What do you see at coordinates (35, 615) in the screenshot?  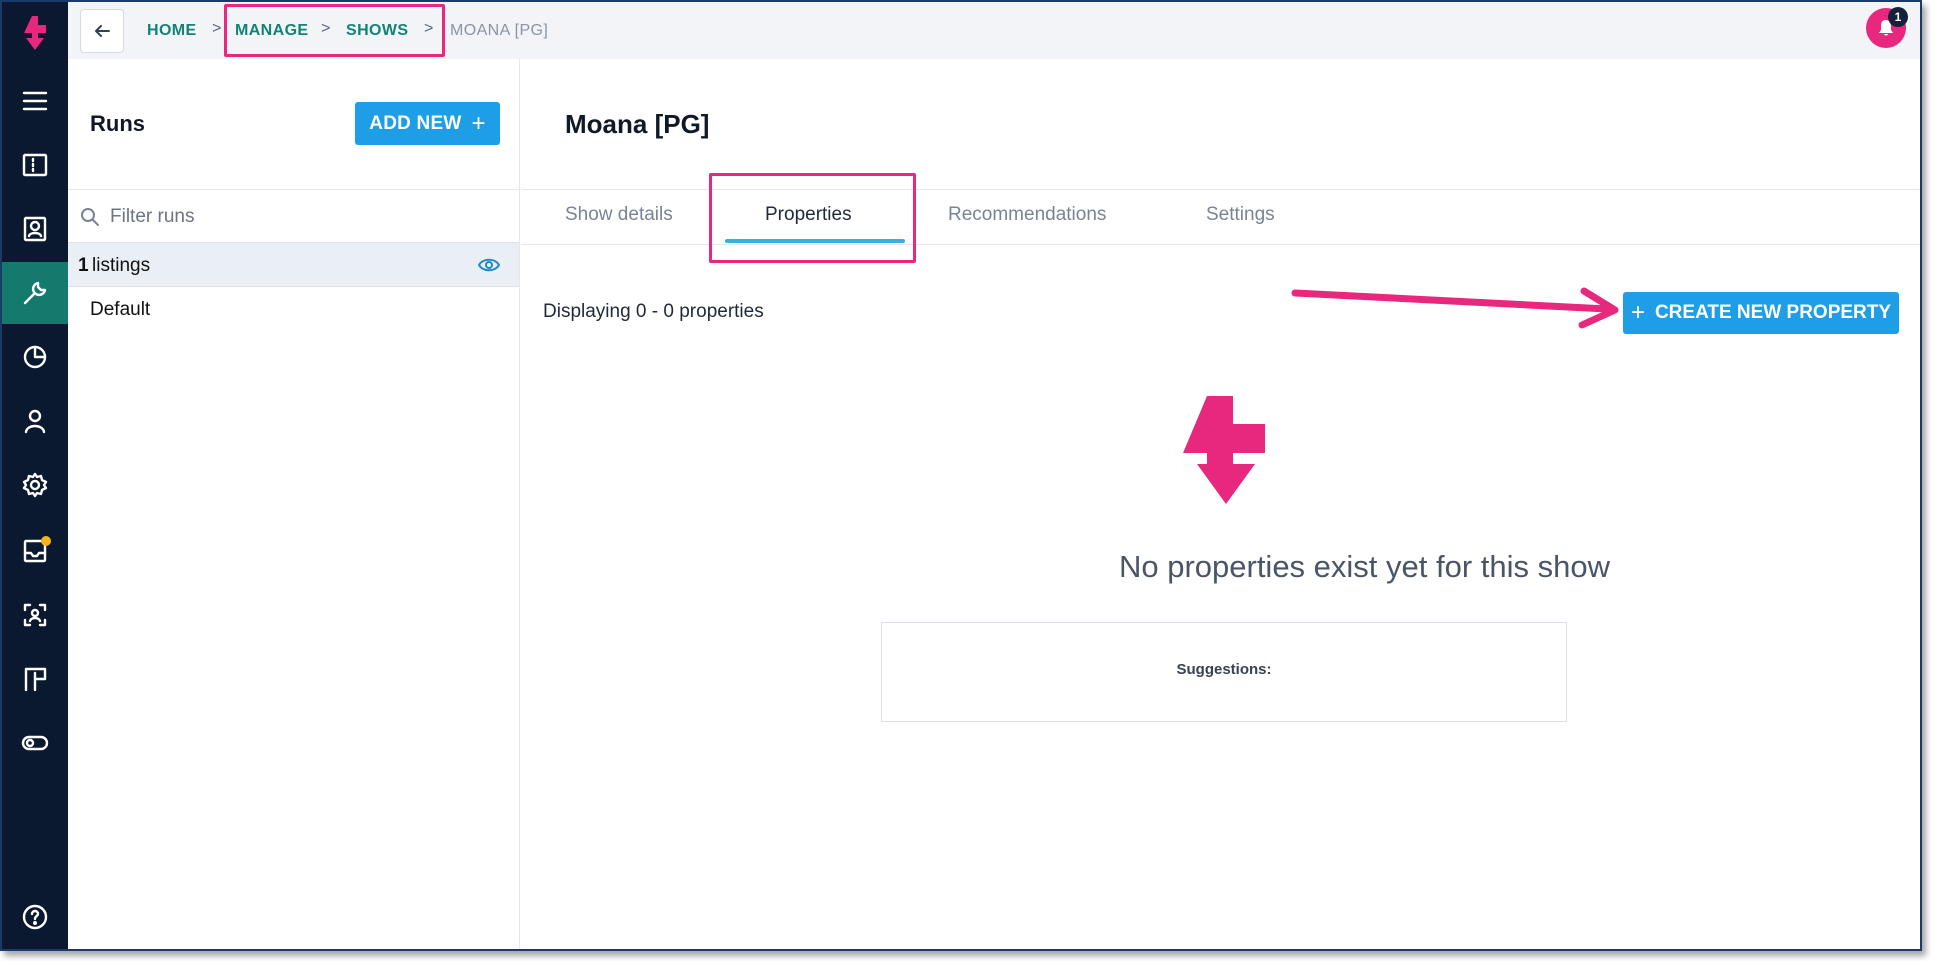 I see `scan-face-icon` at bounding box center [35, 615].